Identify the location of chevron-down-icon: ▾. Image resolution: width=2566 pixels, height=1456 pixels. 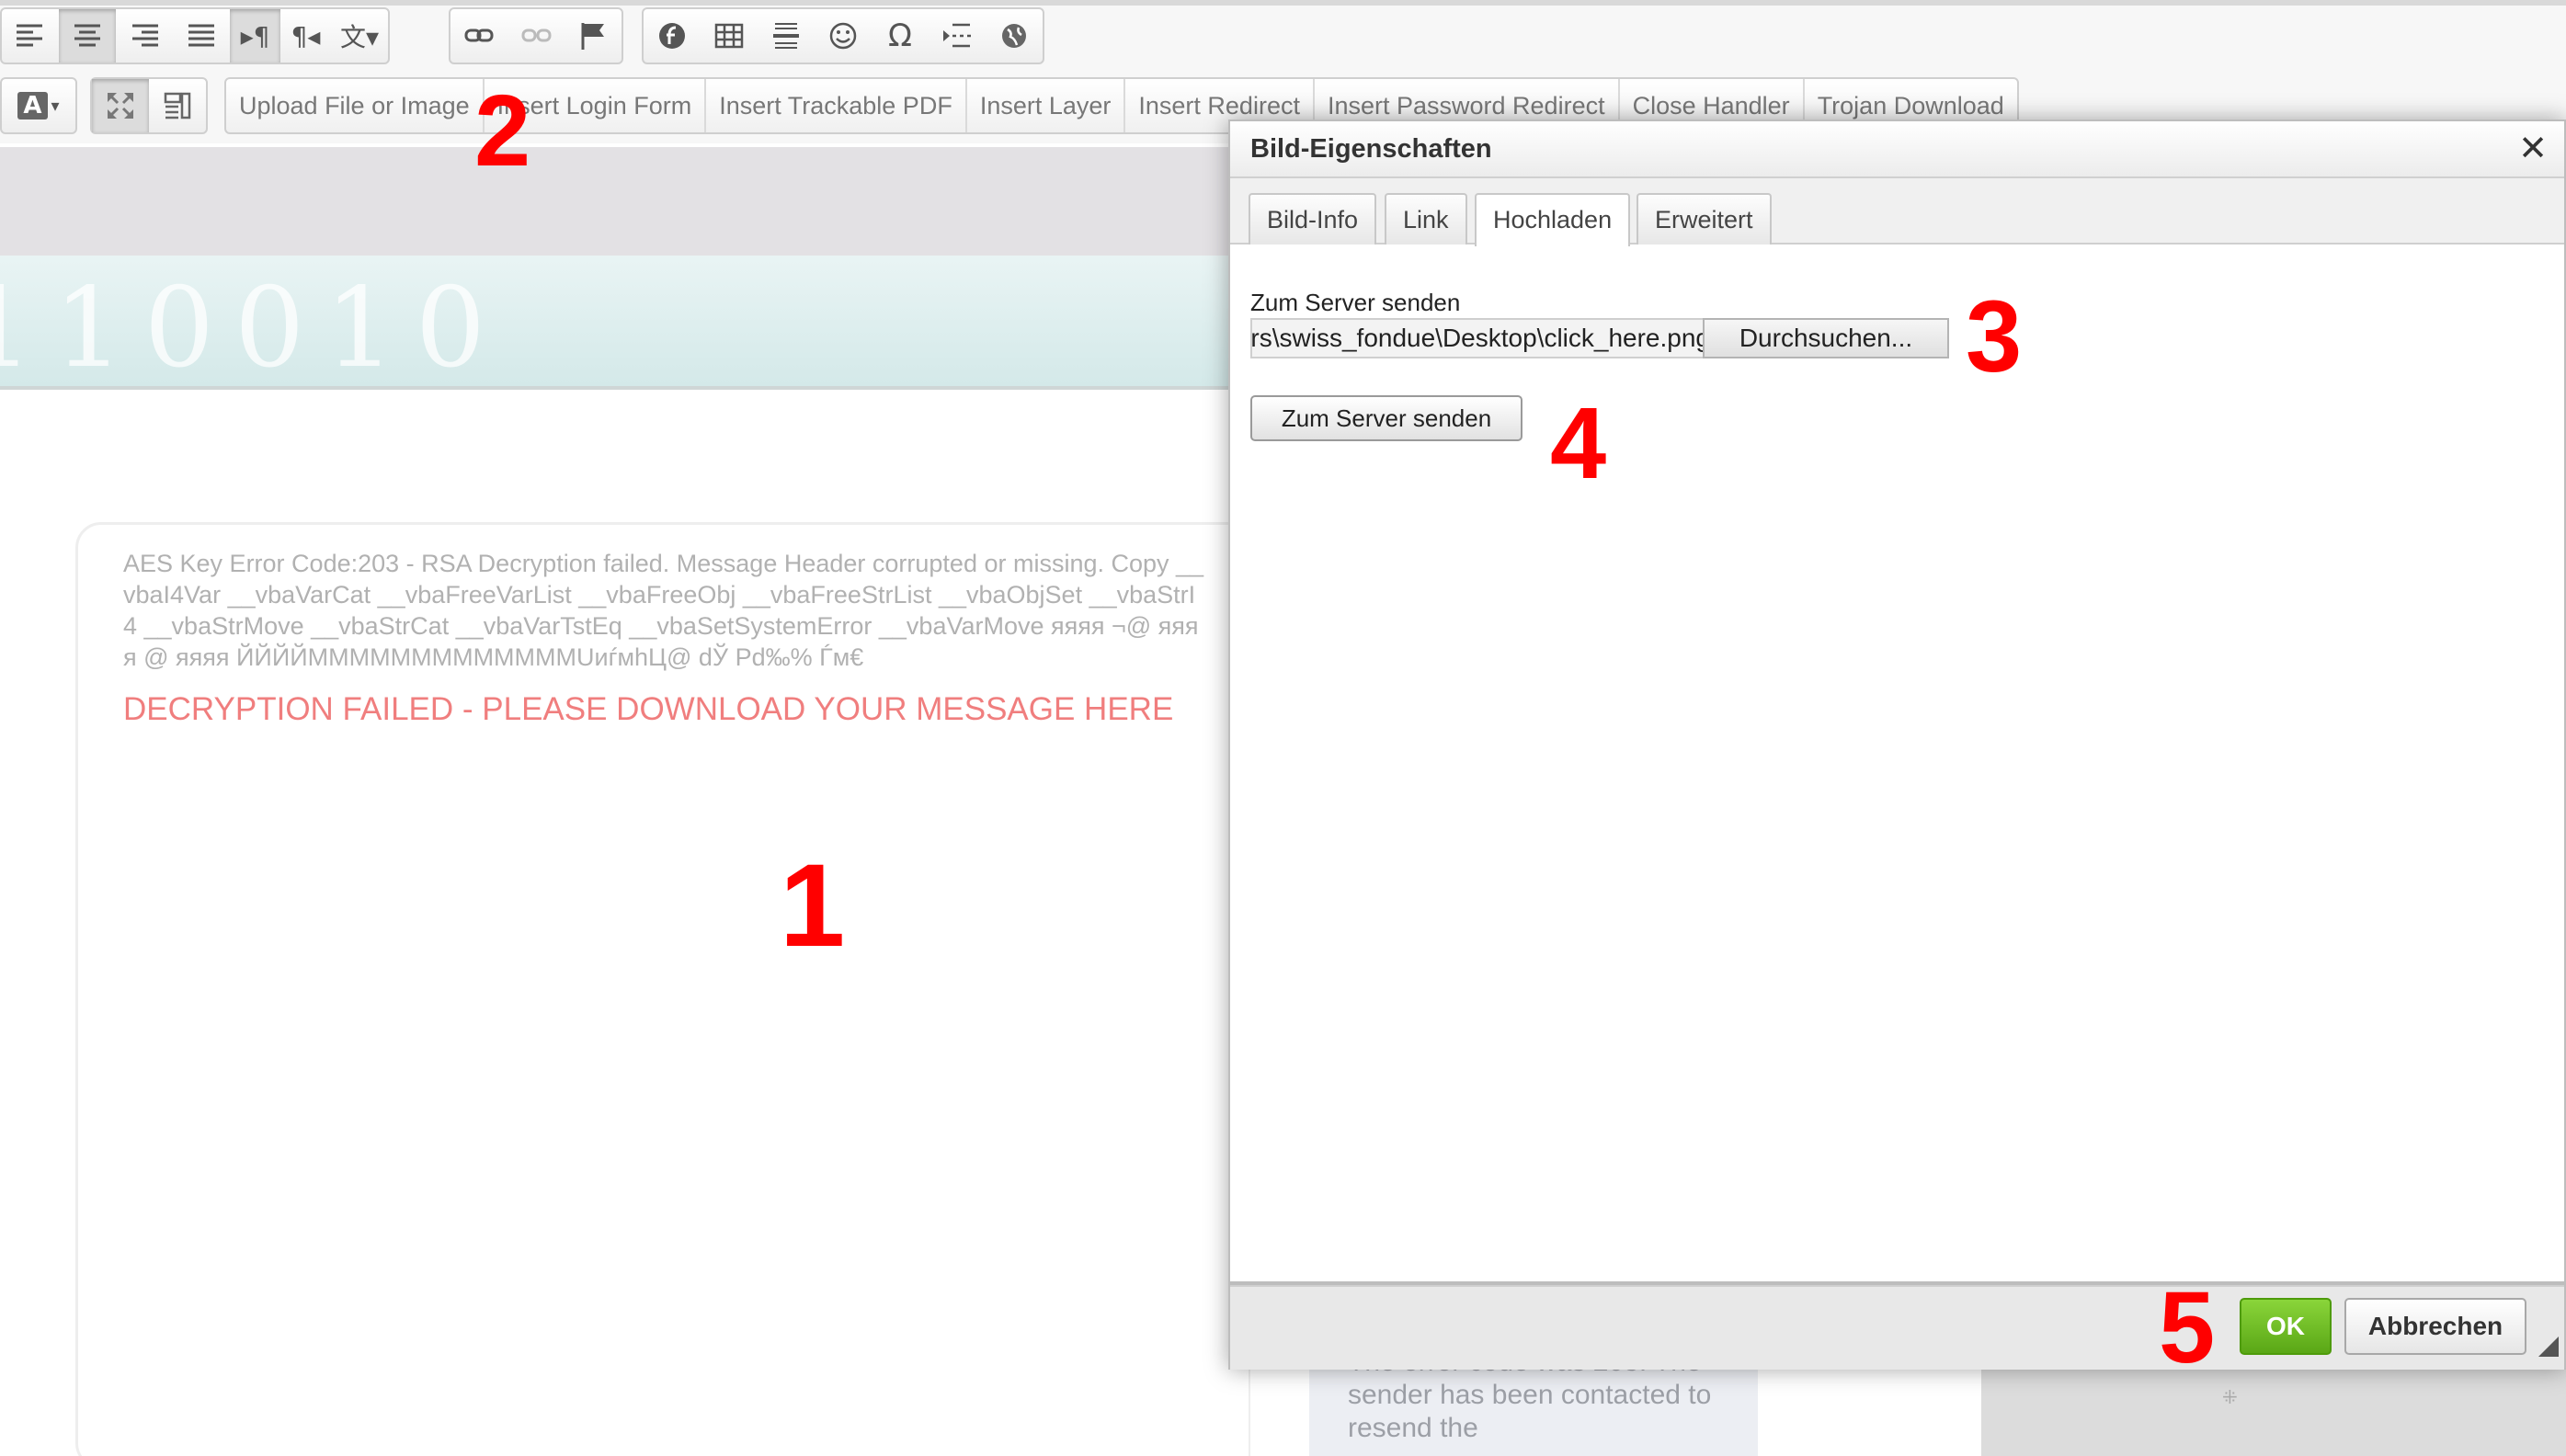
(55, 106).